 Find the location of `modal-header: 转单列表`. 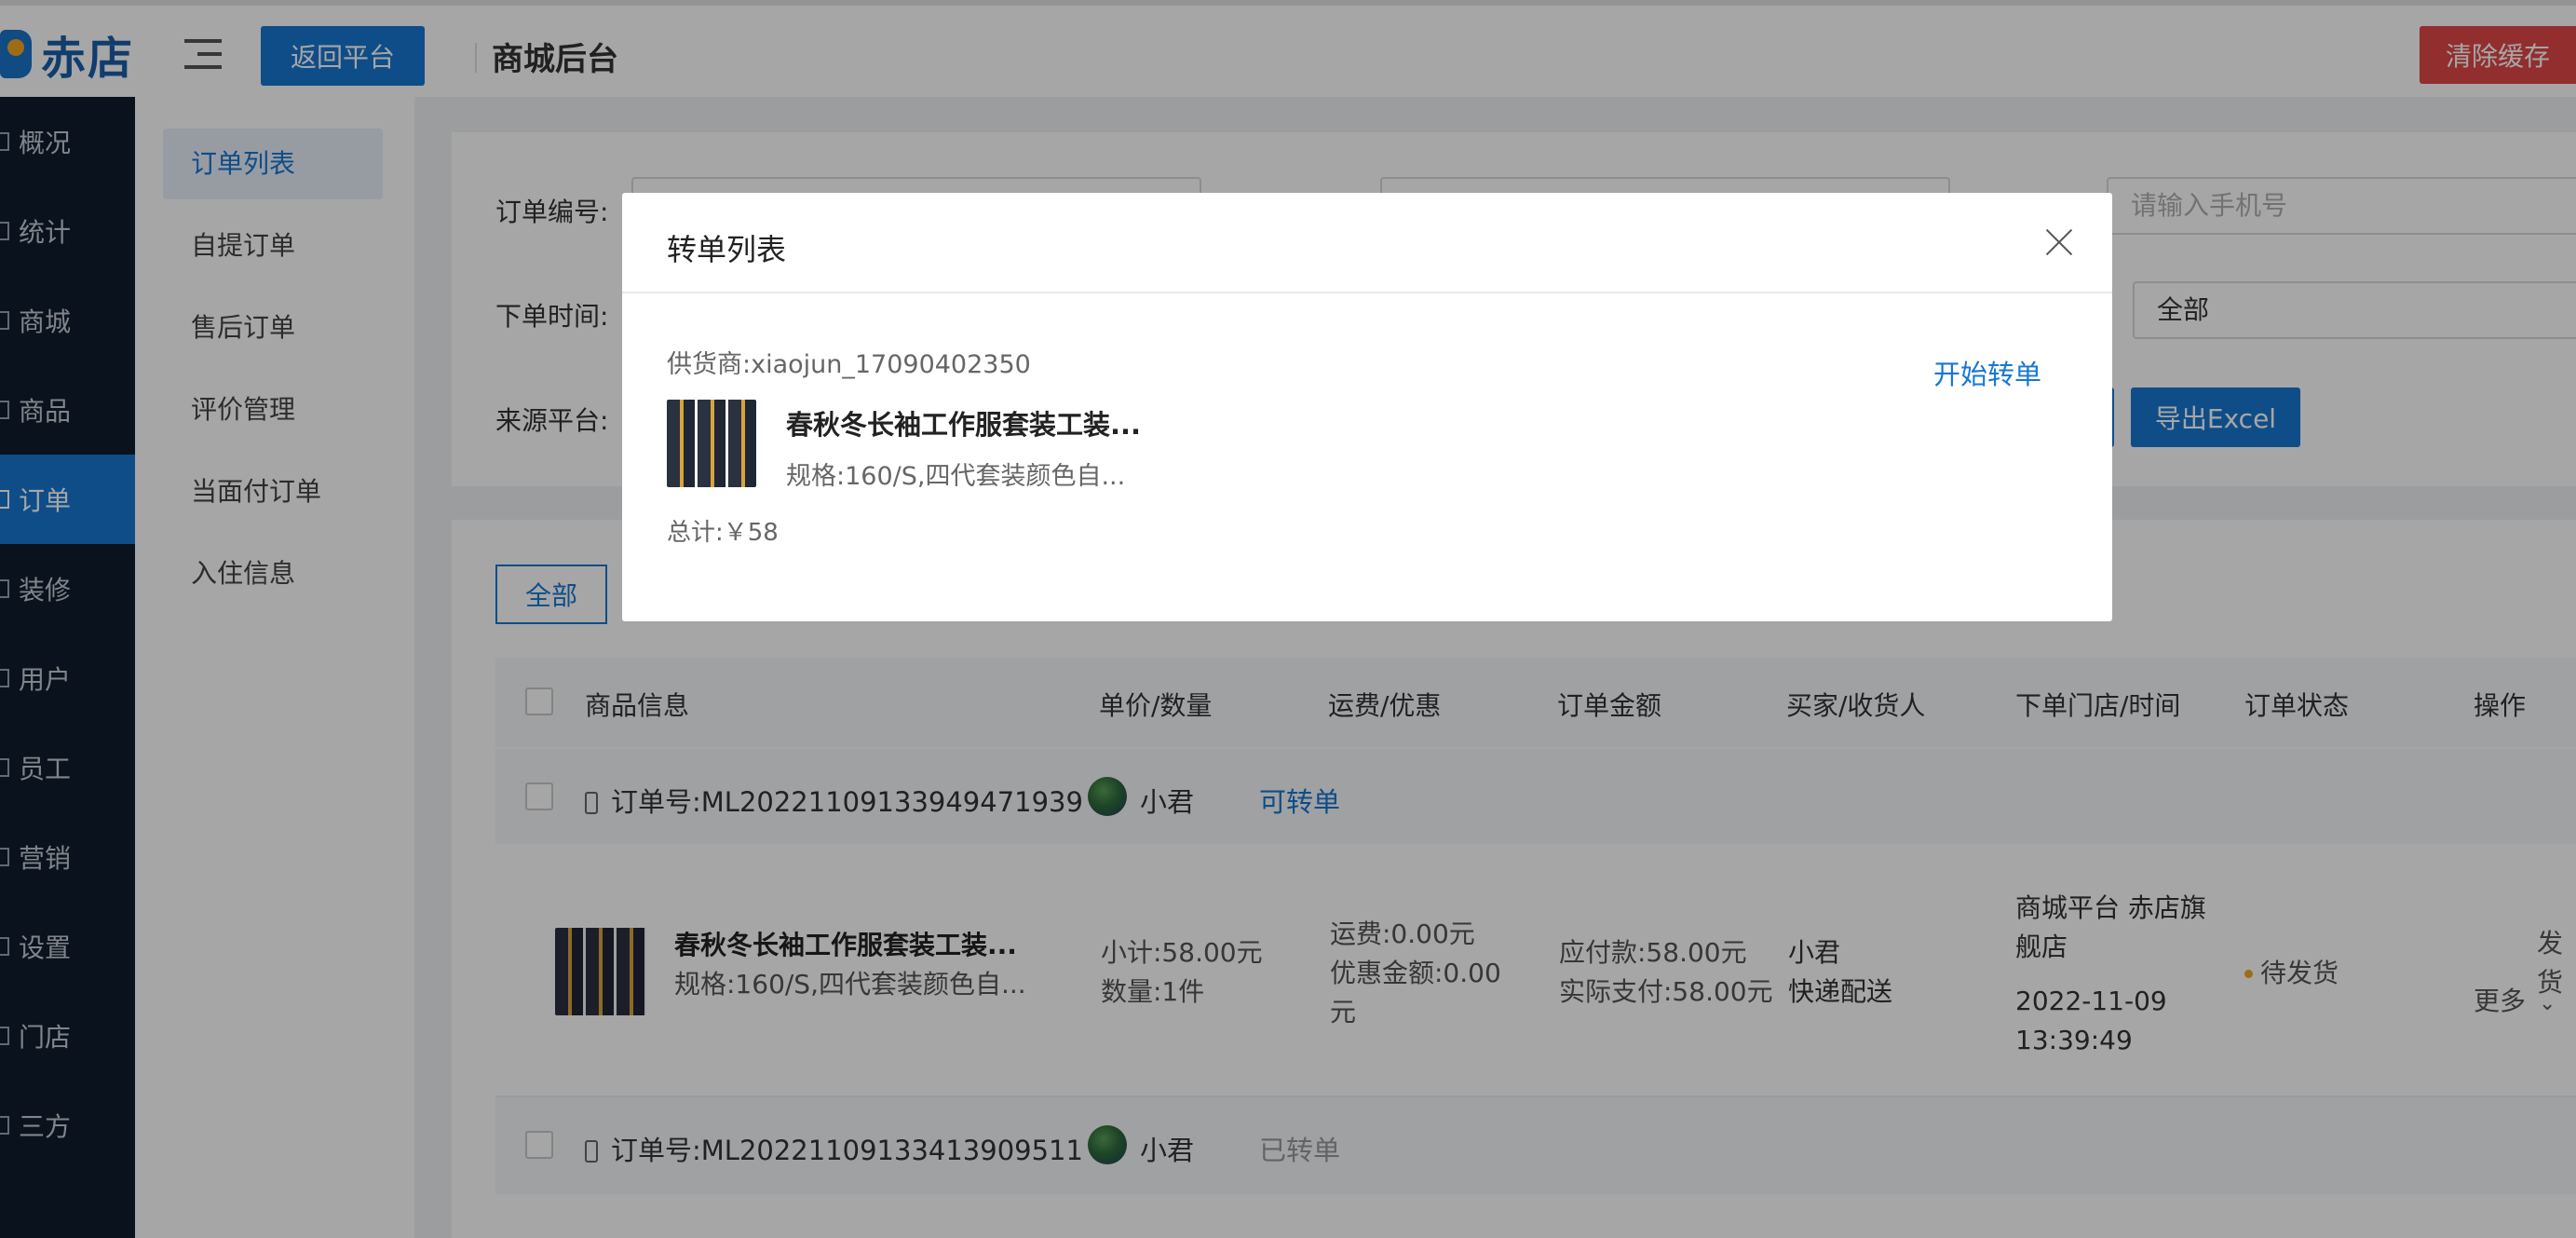

modal-header: 转单列表 is located at coordinates (1367, 243).